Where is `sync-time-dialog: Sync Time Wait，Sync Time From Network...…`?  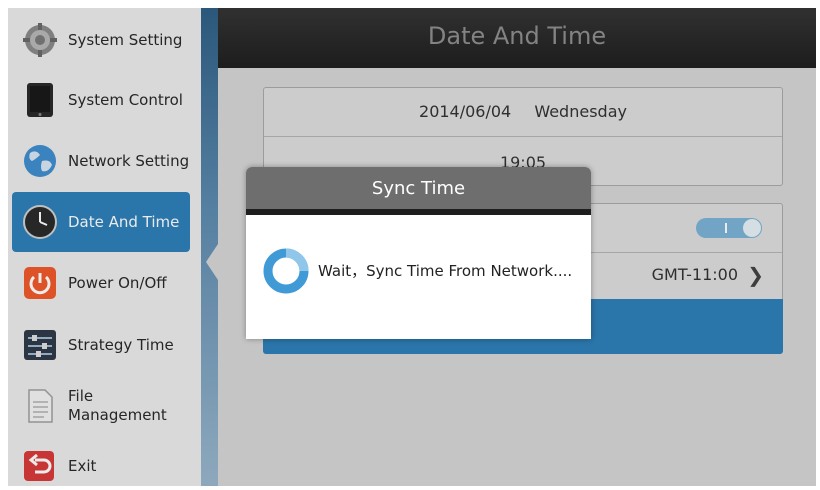 sync-time-dialog: Sync Time Wait，Sync Time From Network...… is located at coordinates (418, 253).